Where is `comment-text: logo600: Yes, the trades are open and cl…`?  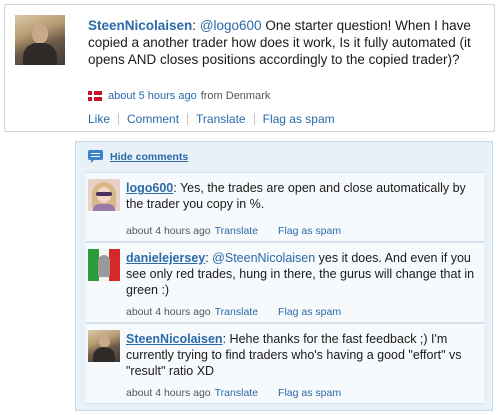
comment-text: logo600: Yes, the trades are open and cl… is located at coordinates (301, 196).